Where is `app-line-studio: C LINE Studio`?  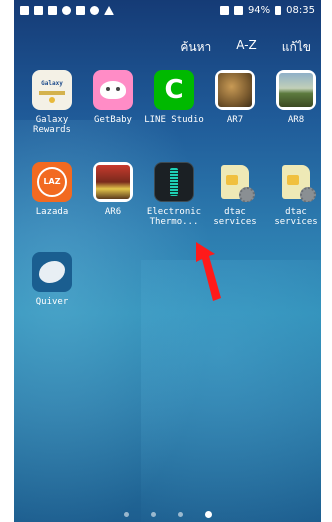 app-line-studio: C LINE Studio is located at coordinates (174, 97).